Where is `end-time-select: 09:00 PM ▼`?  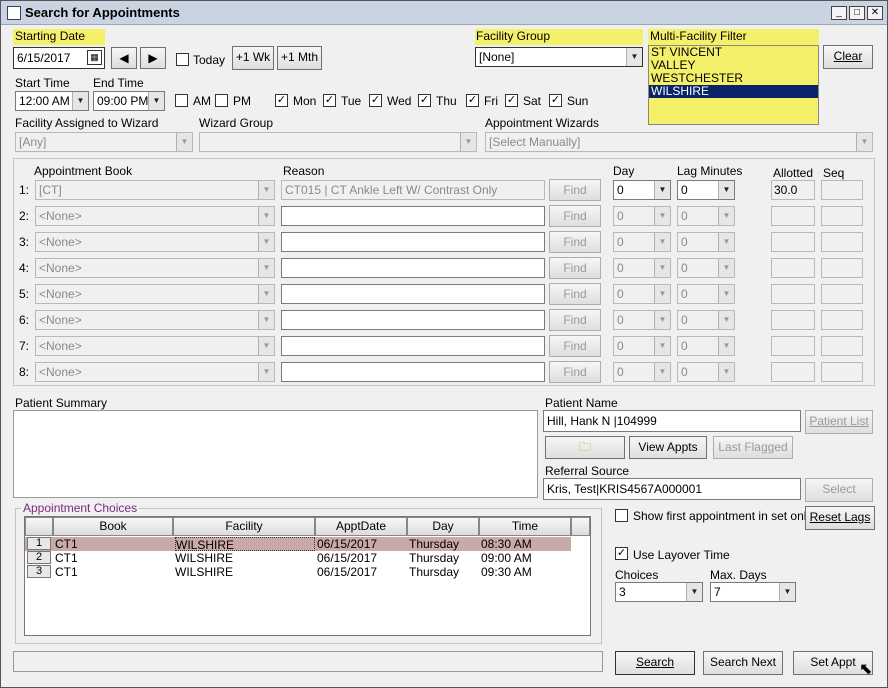 end-time-select: 09:00 PM ▼ is located at coordinates (129, 101).